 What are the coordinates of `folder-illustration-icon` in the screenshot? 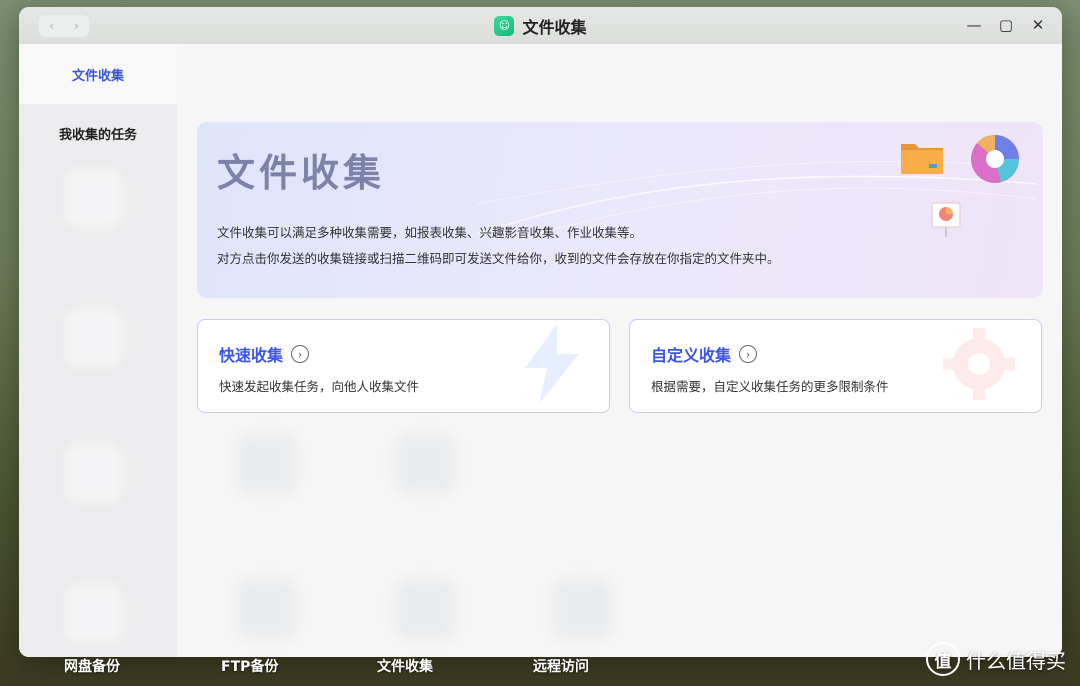 It's located at (922, 159).